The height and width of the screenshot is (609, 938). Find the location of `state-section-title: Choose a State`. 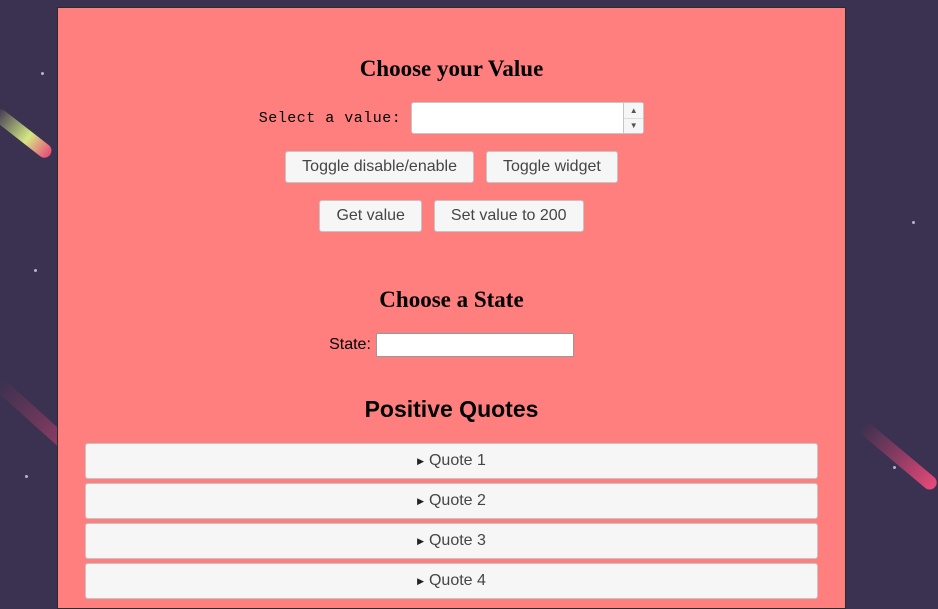

state-section-title: Choose a State is located at coordinates (451, 299).